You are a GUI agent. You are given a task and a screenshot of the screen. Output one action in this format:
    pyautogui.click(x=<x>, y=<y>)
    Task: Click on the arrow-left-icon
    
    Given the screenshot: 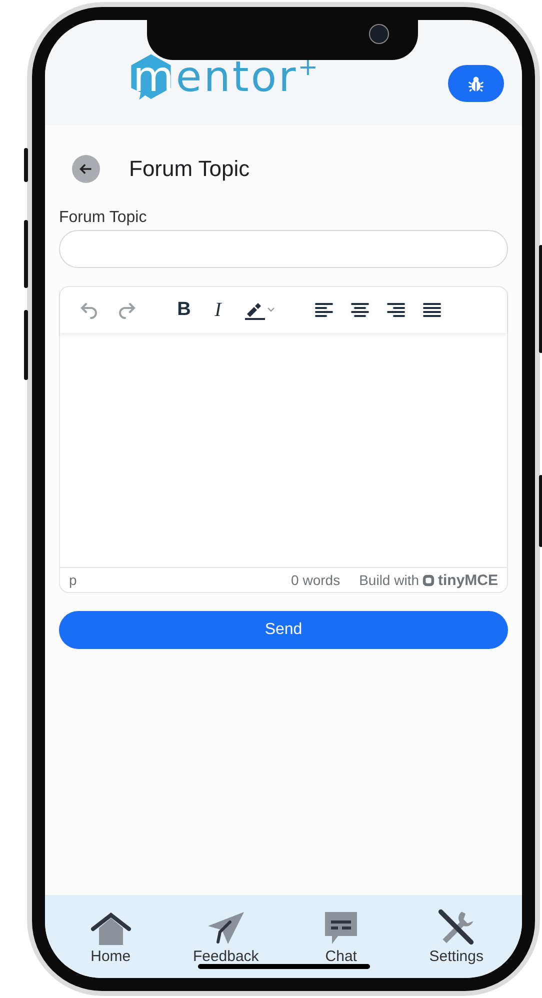 What is the action you would take?
    pyautogui.click(x=86, y=169)
    